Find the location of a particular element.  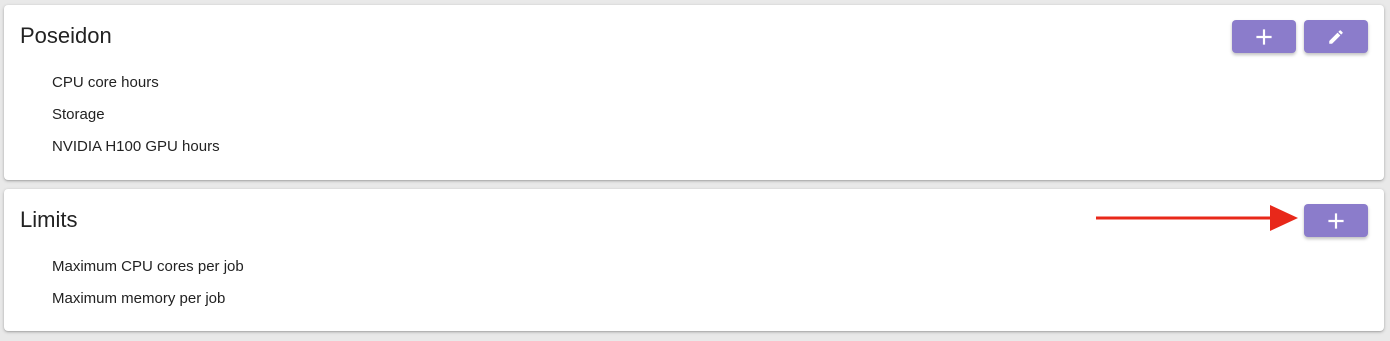

limits-title: Limits is located at coordinates (49, 219).